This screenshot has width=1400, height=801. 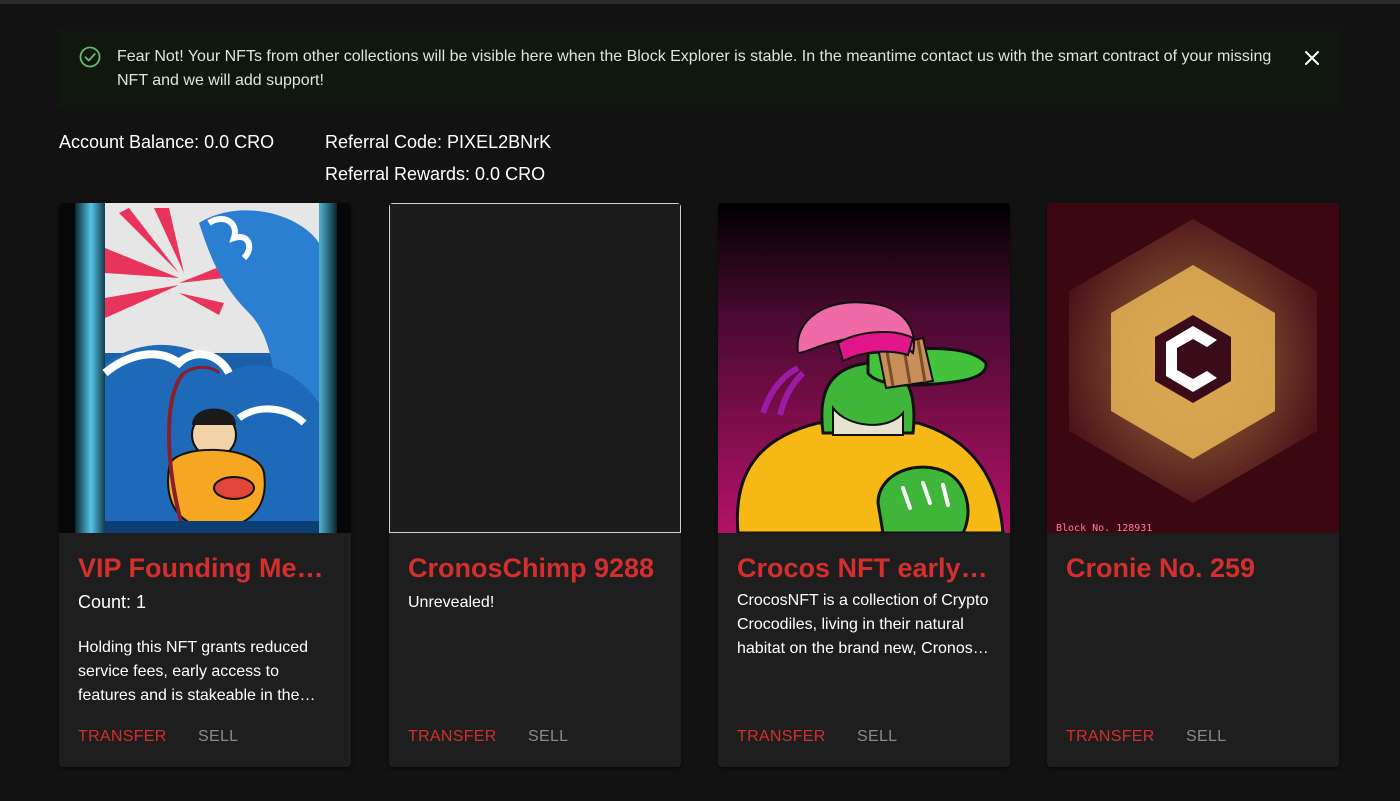 I want to click on card-title: Cronie No. 259, so click(x=1161, y=568).